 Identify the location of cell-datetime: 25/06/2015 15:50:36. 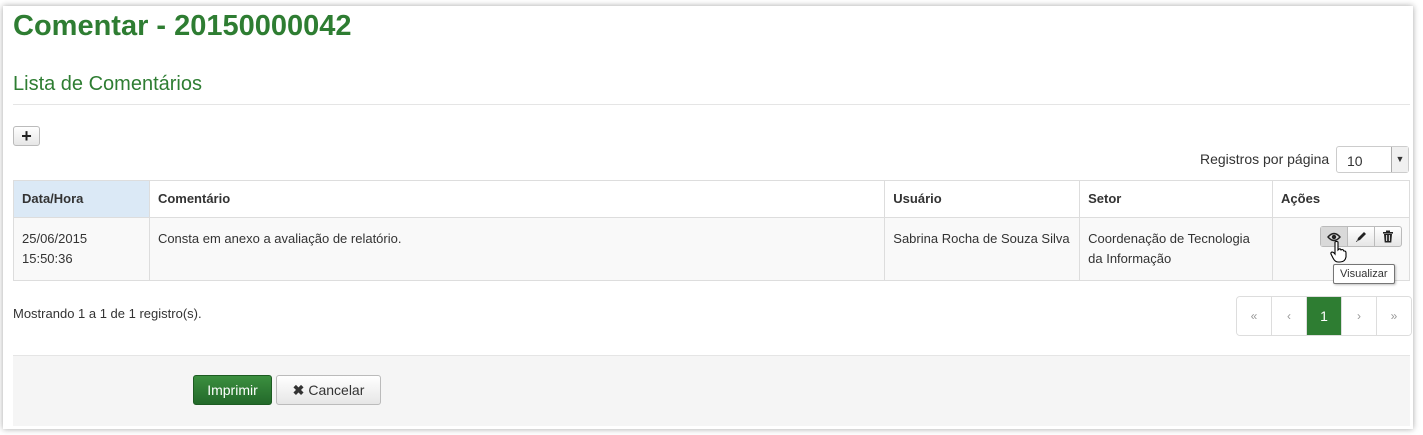
(81, 249).